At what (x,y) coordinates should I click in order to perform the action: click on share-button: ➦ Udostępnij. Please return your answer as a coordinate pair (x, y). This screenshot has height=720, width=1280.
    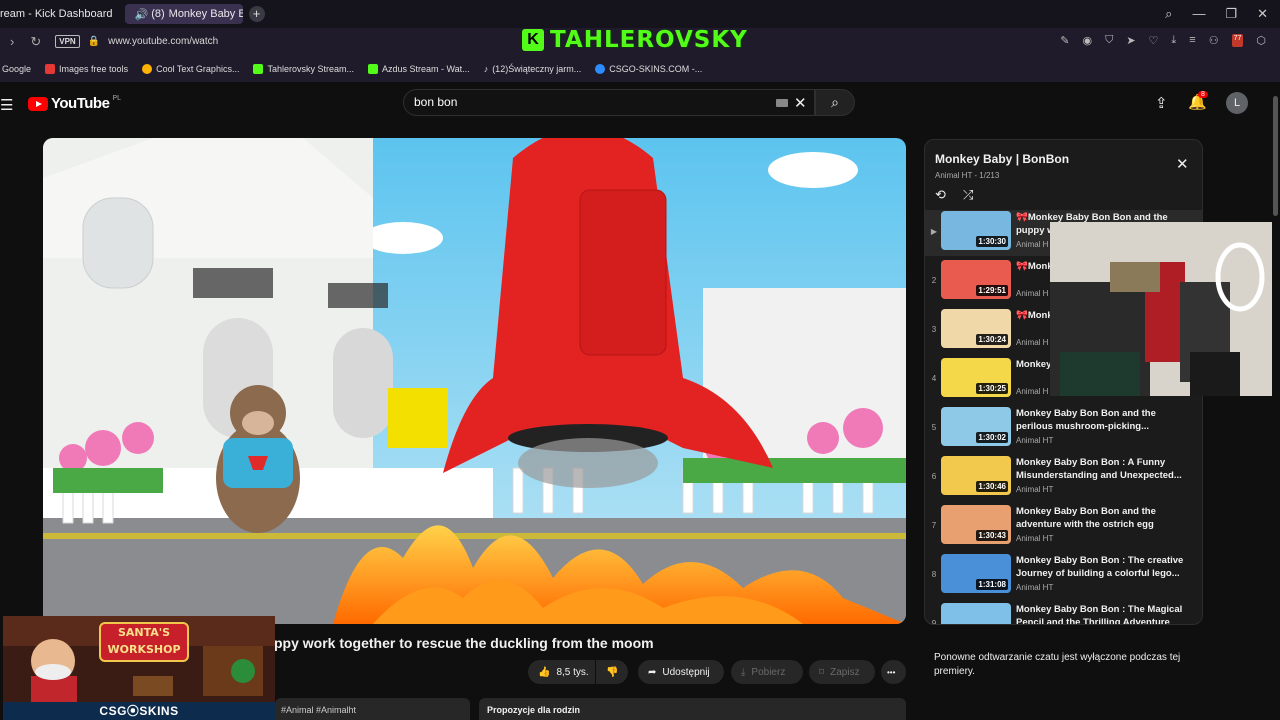
    Looking at the image, I should click on (681, 672).